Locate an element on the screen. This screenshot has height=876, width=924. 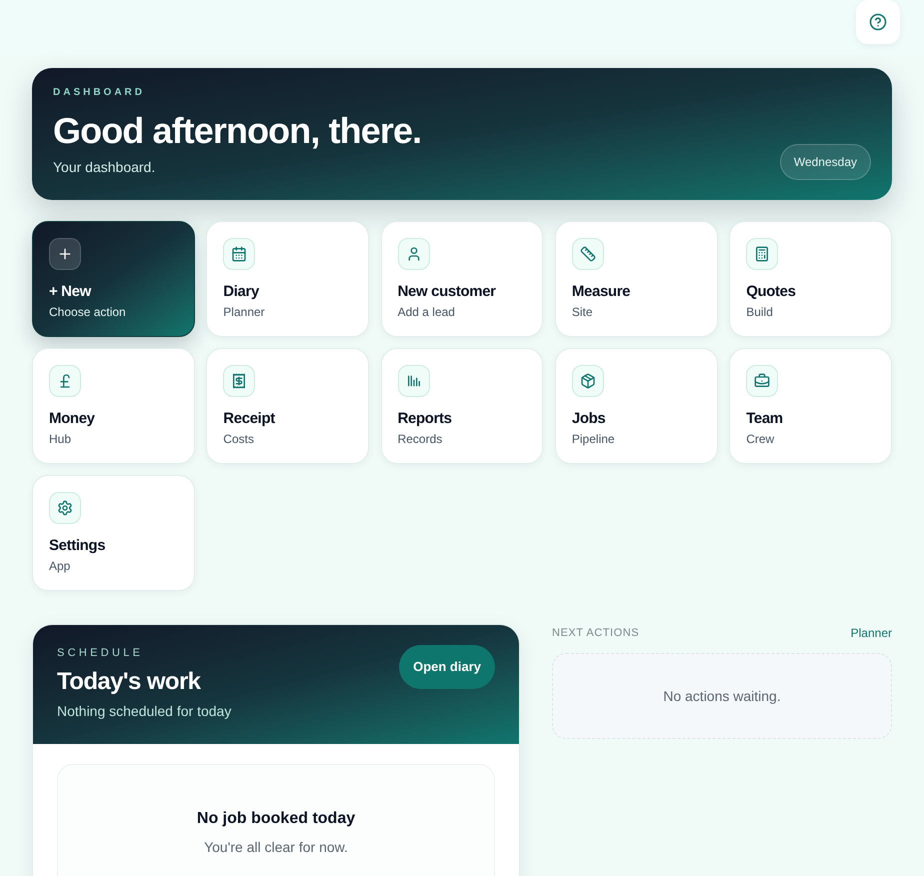
card-title: Reports is located at coordinates (425, 419).